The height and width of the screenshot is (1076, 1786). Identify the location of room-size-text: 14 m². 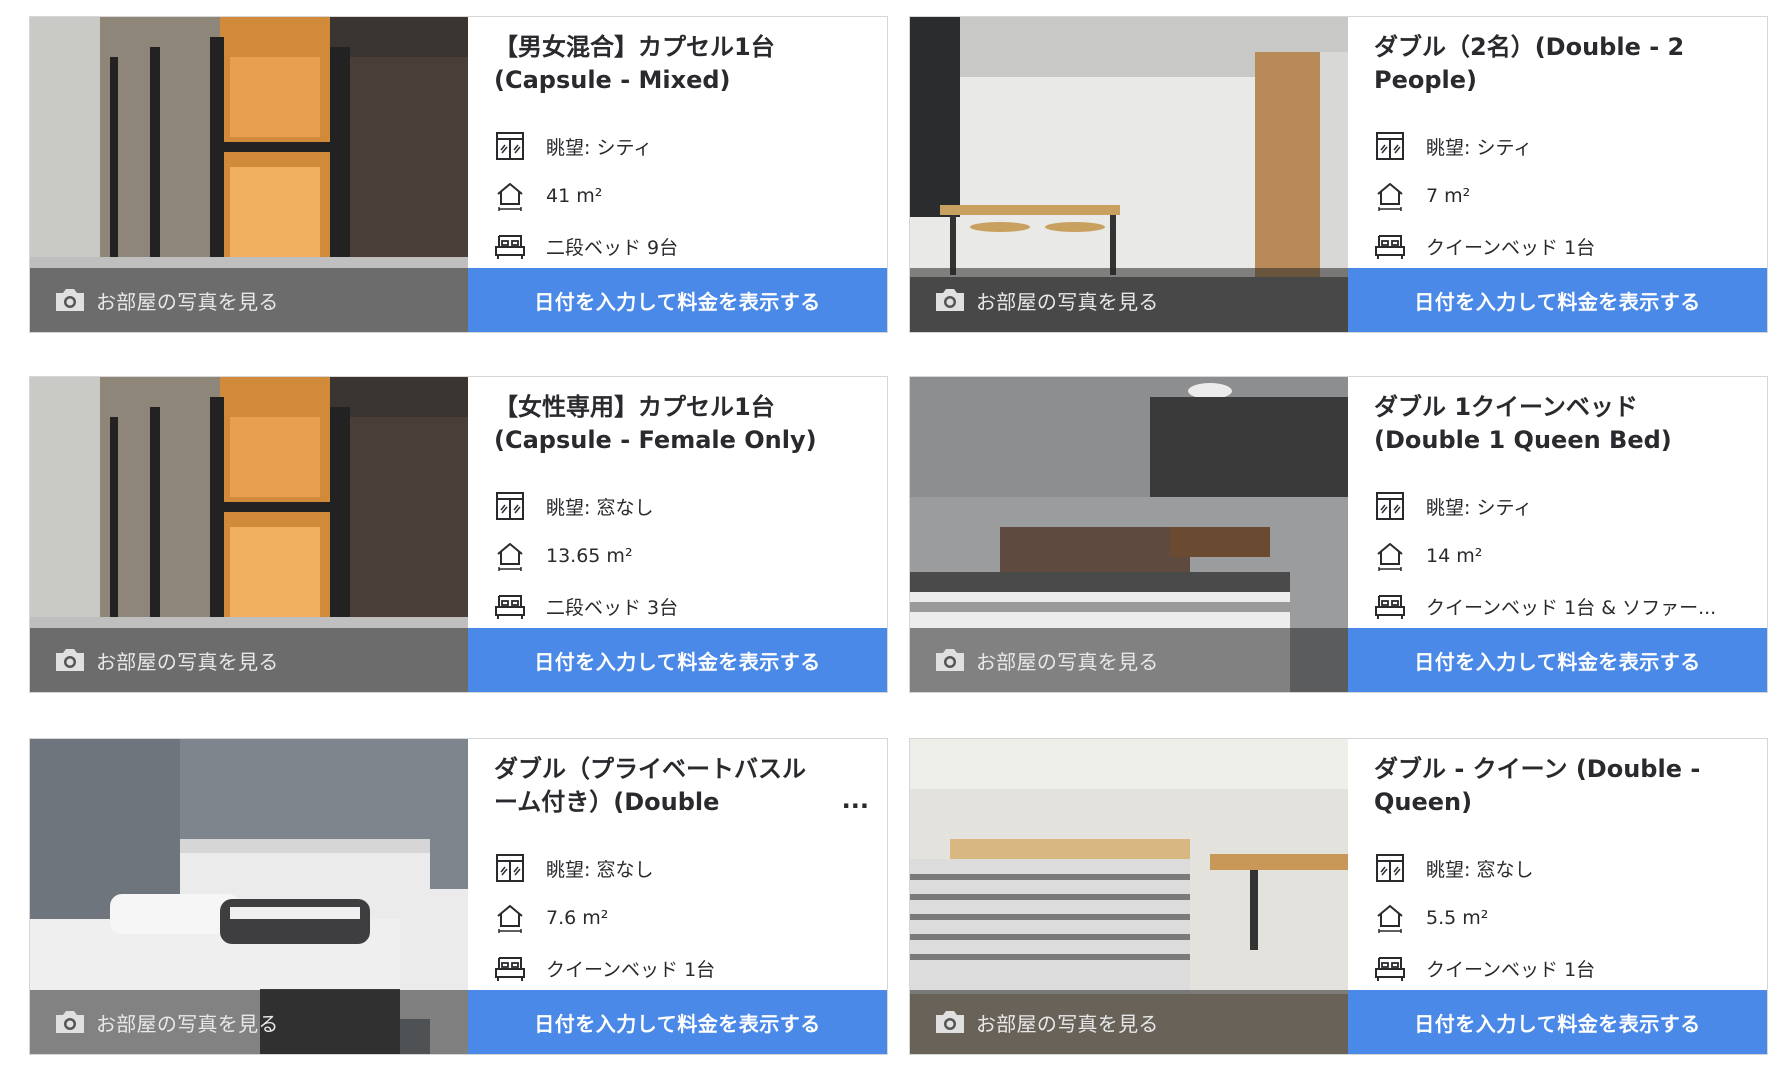
(1454, 556).